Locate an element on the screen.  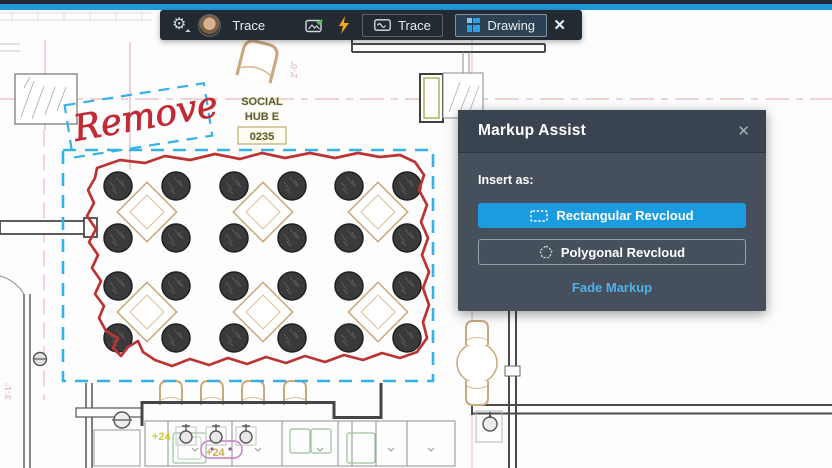
close-trace-icon: ✕ is located at coordinates (559, 25).